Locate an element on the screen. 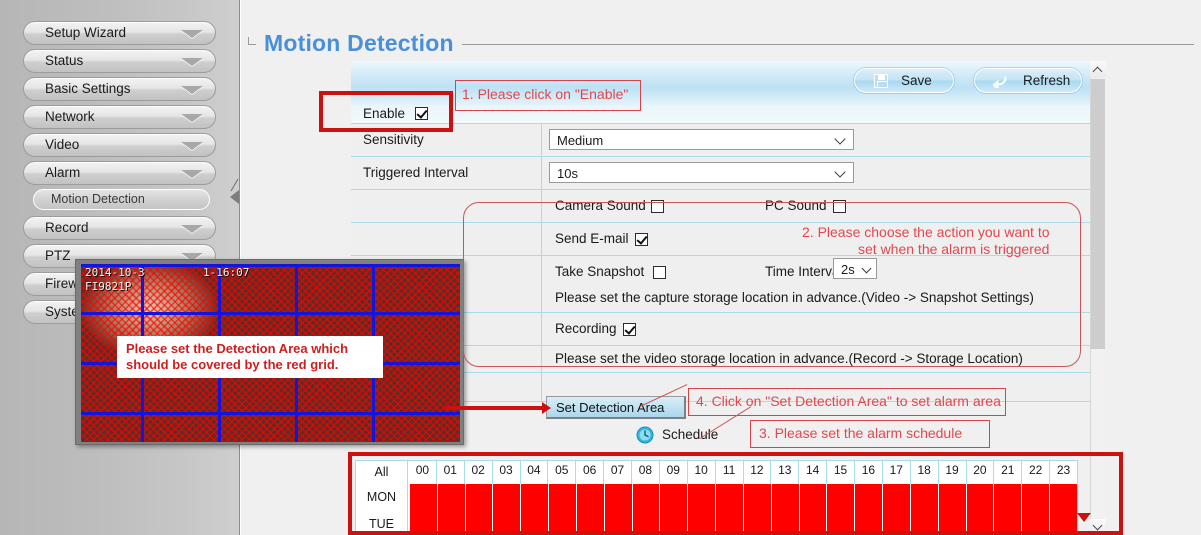  annotation-schedule-highlight-box is located at coordinates (735, 493).